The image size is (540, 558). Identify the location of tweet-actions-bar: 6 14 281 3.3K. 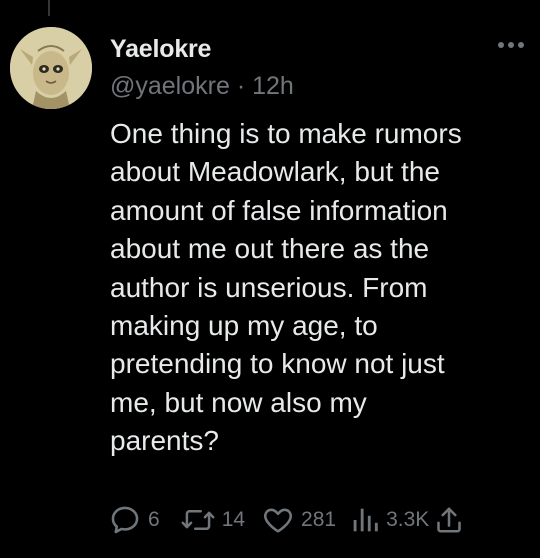
(320, 520).